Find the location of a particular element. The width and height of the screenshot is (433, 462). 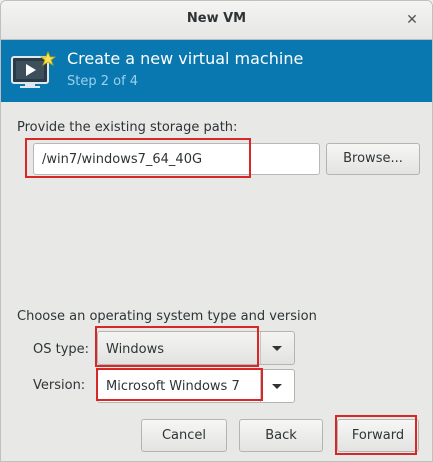

version-dropdown is located at coordinates (277, 386).